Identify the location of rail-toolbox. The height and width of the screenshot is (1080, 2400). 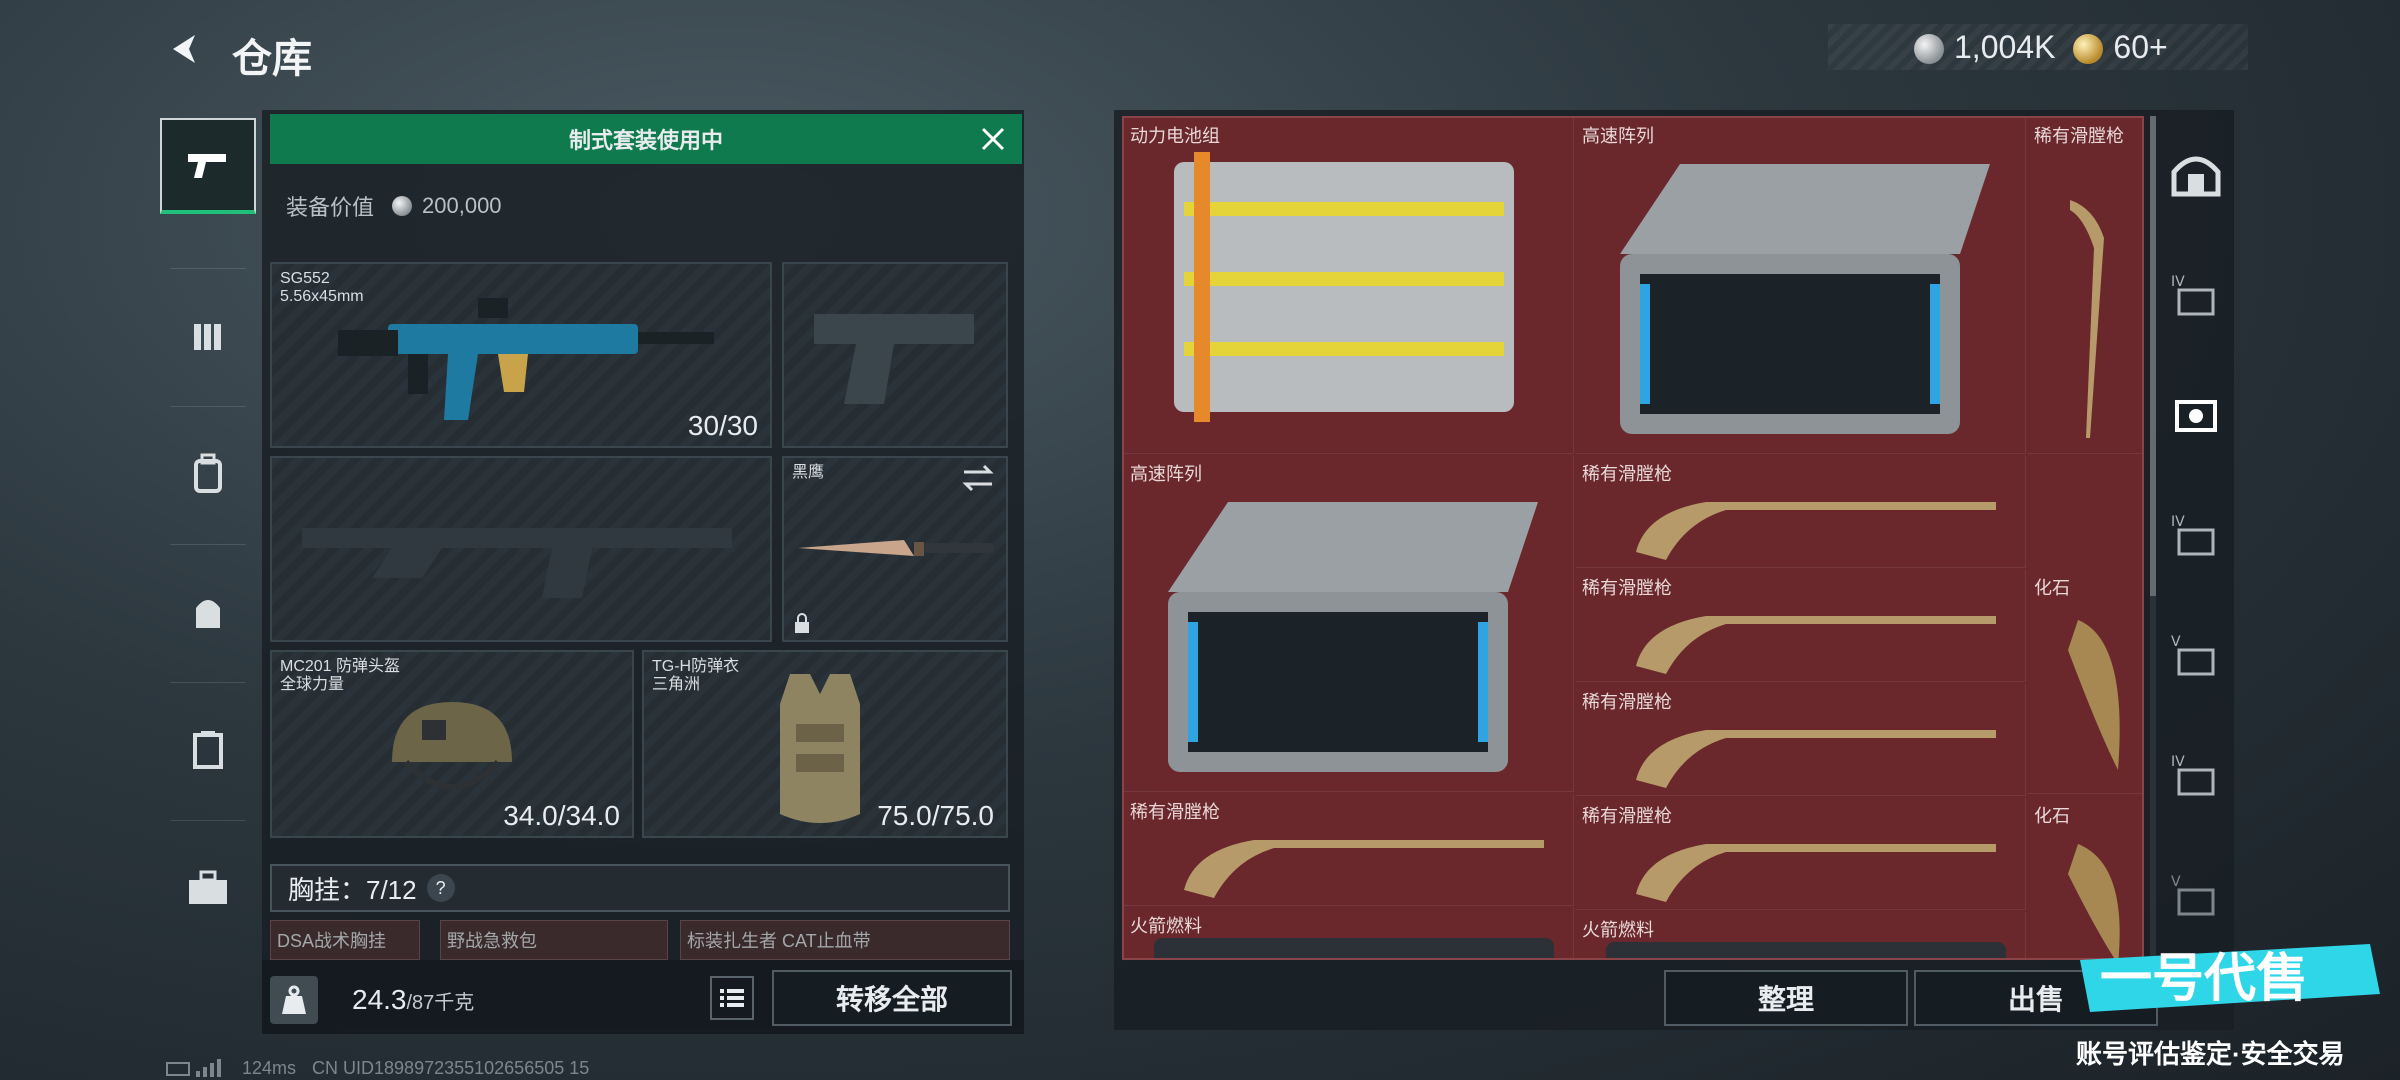
(208, 888).